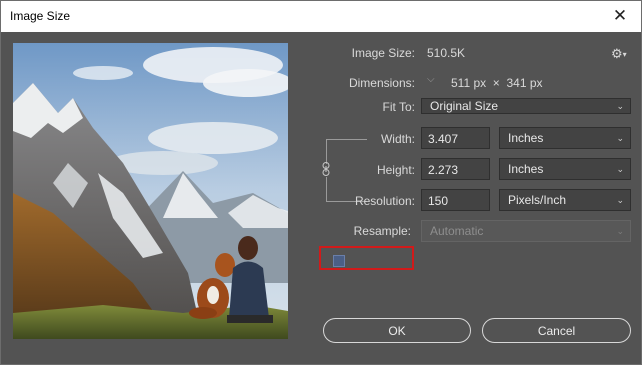  What do you see at coordinates (431, 79) in the screenshot?
I see `dimensions-dropdown-icon: ⌵` at bounding box center [431, 79].